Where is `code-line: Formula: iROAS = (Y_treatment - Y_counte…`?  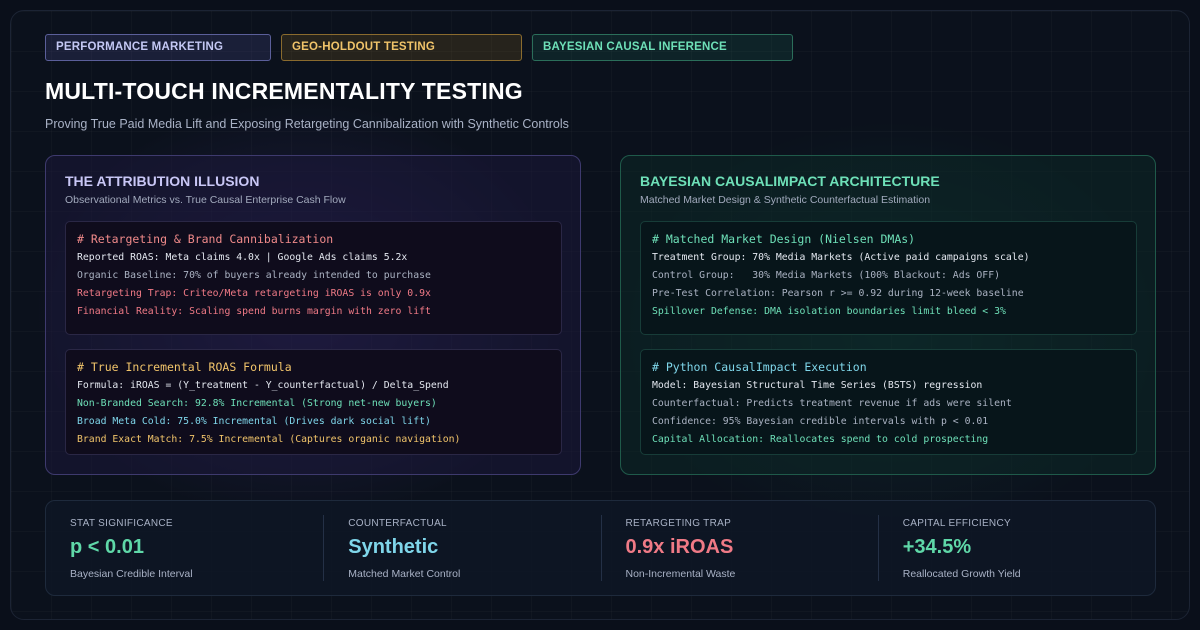
code-line: Formula: iROAS = (Y_treatment - Y_counte… is located at coordinates (263, 385).